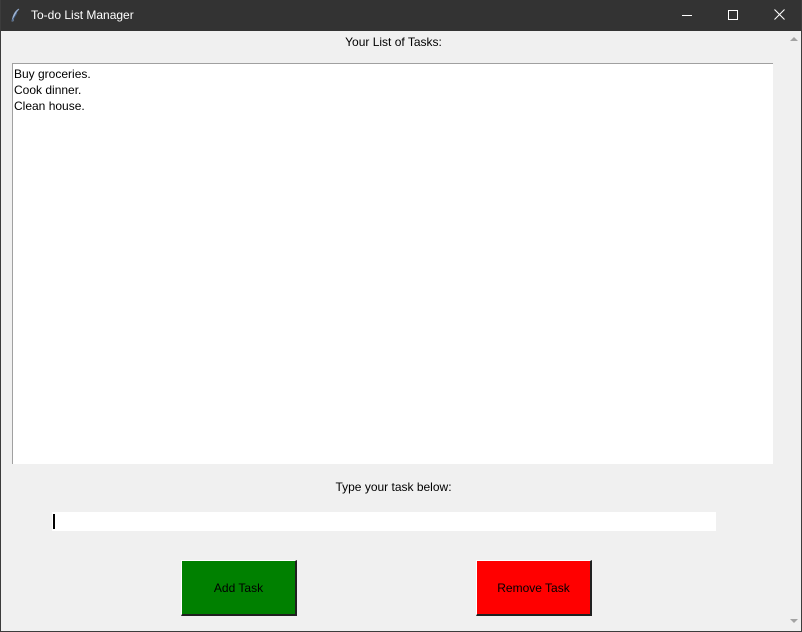  I want to click on close-button, so click(779, 15).